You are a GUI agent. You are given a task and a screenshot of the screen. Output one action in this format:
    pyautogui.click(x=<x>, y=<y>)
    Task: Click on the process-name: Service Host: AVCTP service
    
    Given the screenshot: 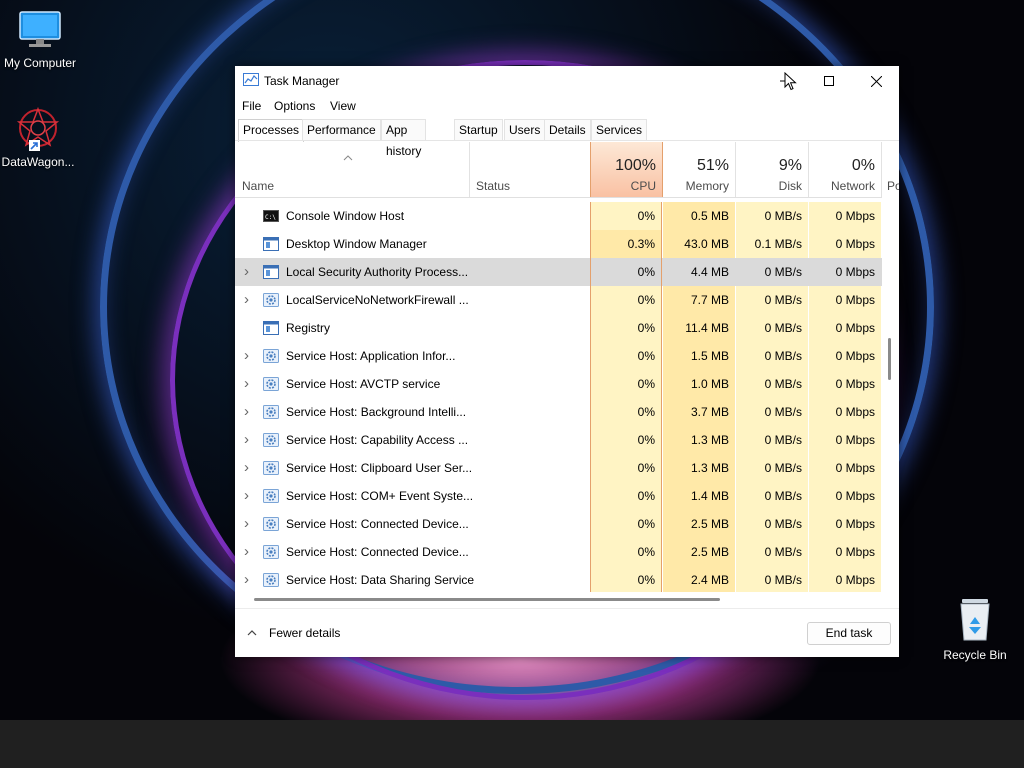 What is the action you would take?
    pyautogui.click(x=363, y=384)
    